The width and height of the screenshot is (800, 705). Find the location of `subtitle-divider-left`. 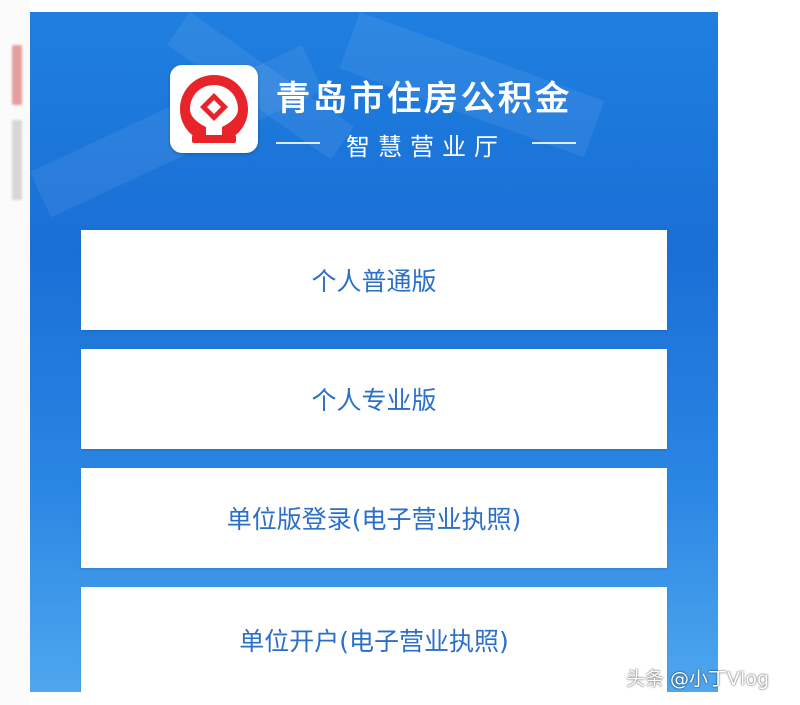

subtitle-divider-left is located at coordinates (298, 143).